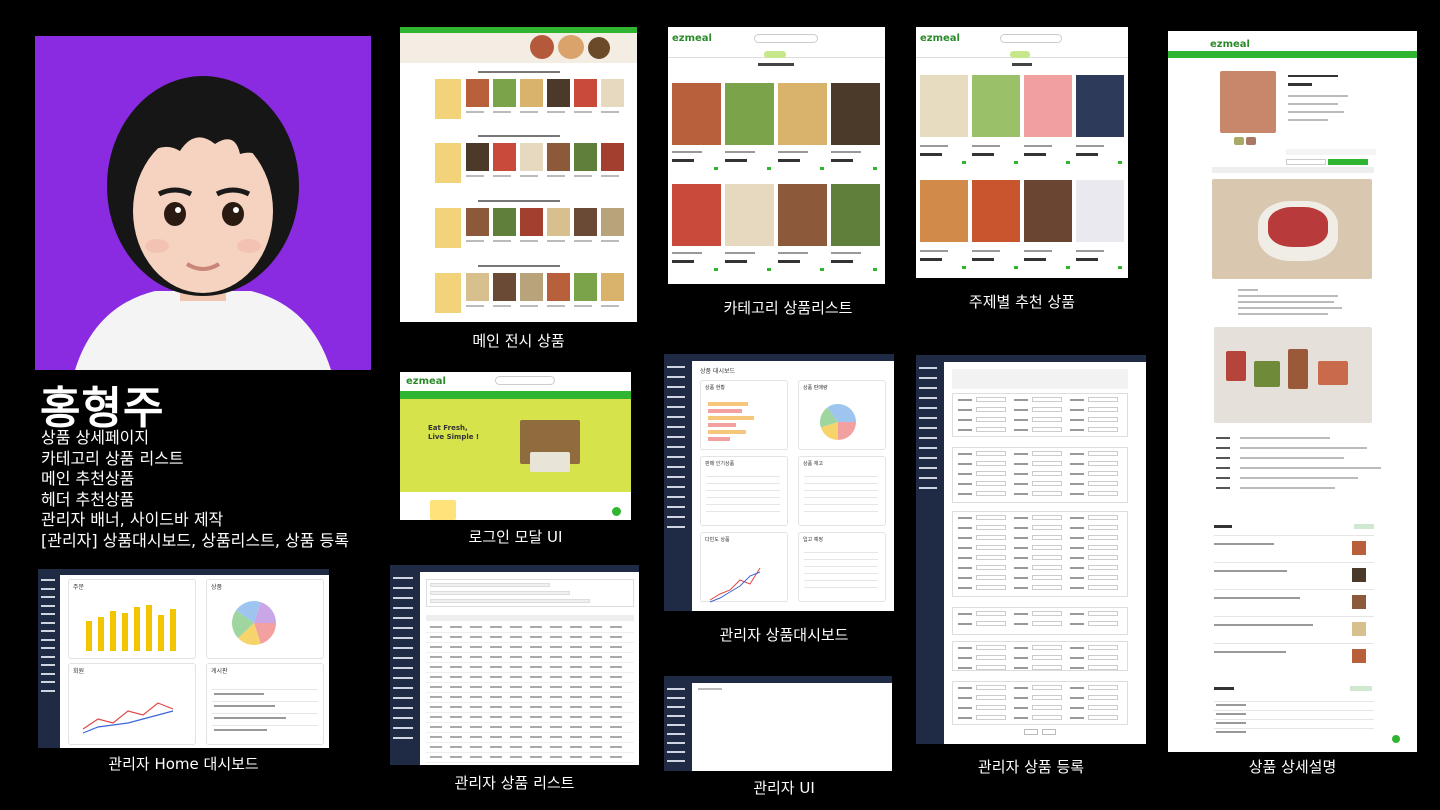 The width and height of the screenshot is (1440, 810). Describe the element at coordinates (1022, 64) in the screenshot. I see `list-title` at that location.